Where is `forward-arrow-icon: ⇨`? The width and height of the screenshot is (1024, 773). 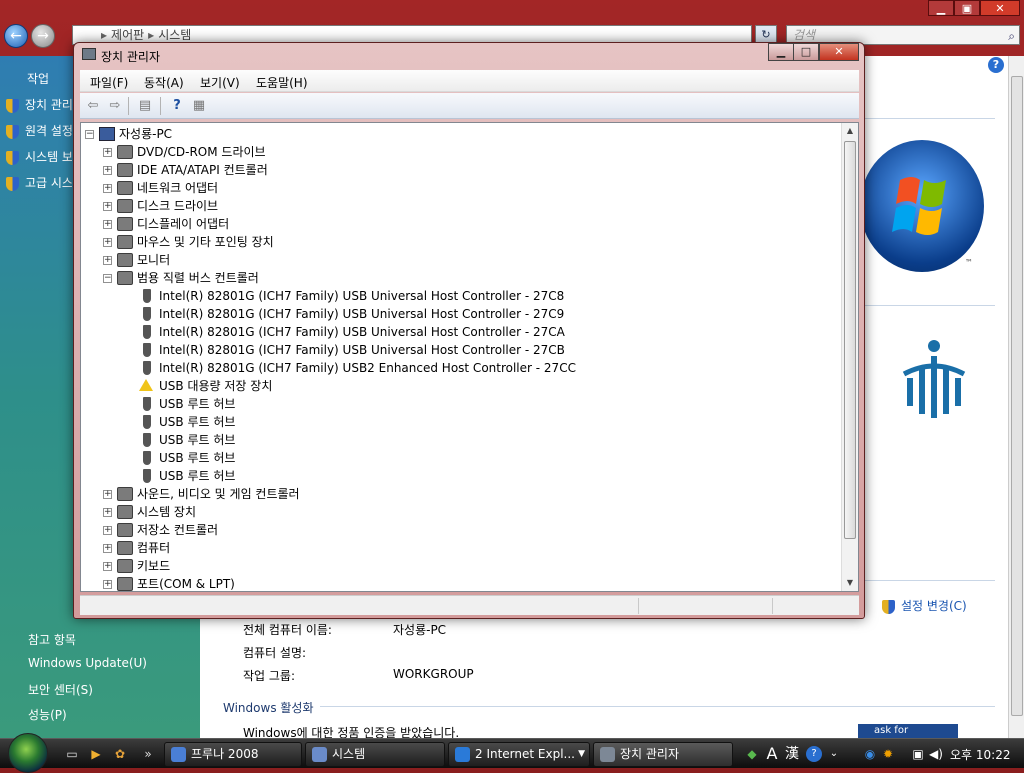
forward-arrow-icon: ⇨ is located at coordinates (115, 106).